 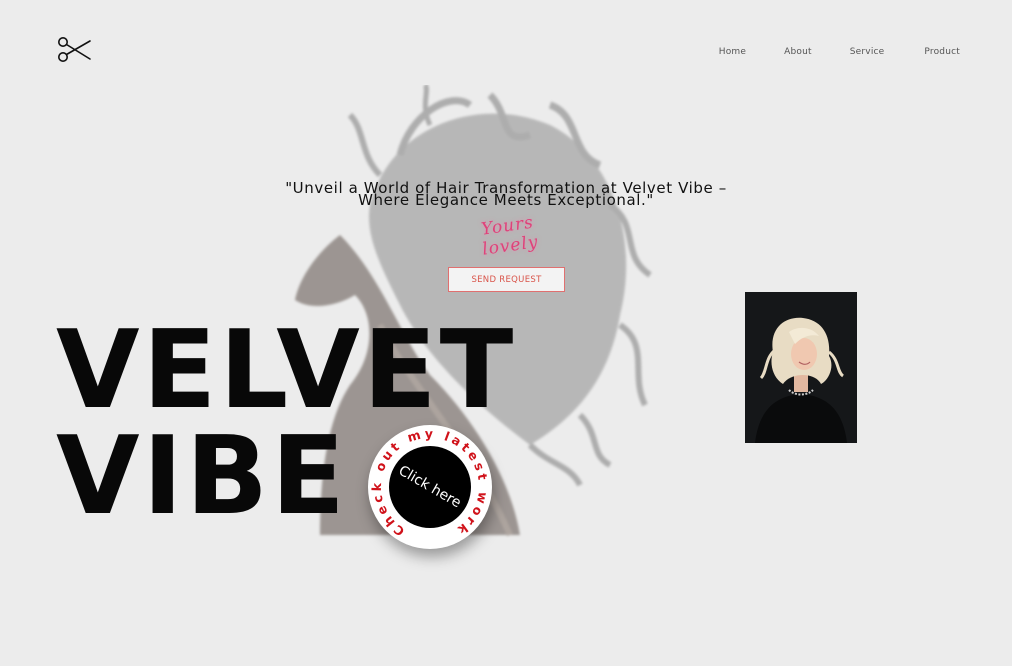 What do you see at coordinates (867, 52) in the screenshot?
I see `nav-service-link: Service` at bounding box center [867, 52].